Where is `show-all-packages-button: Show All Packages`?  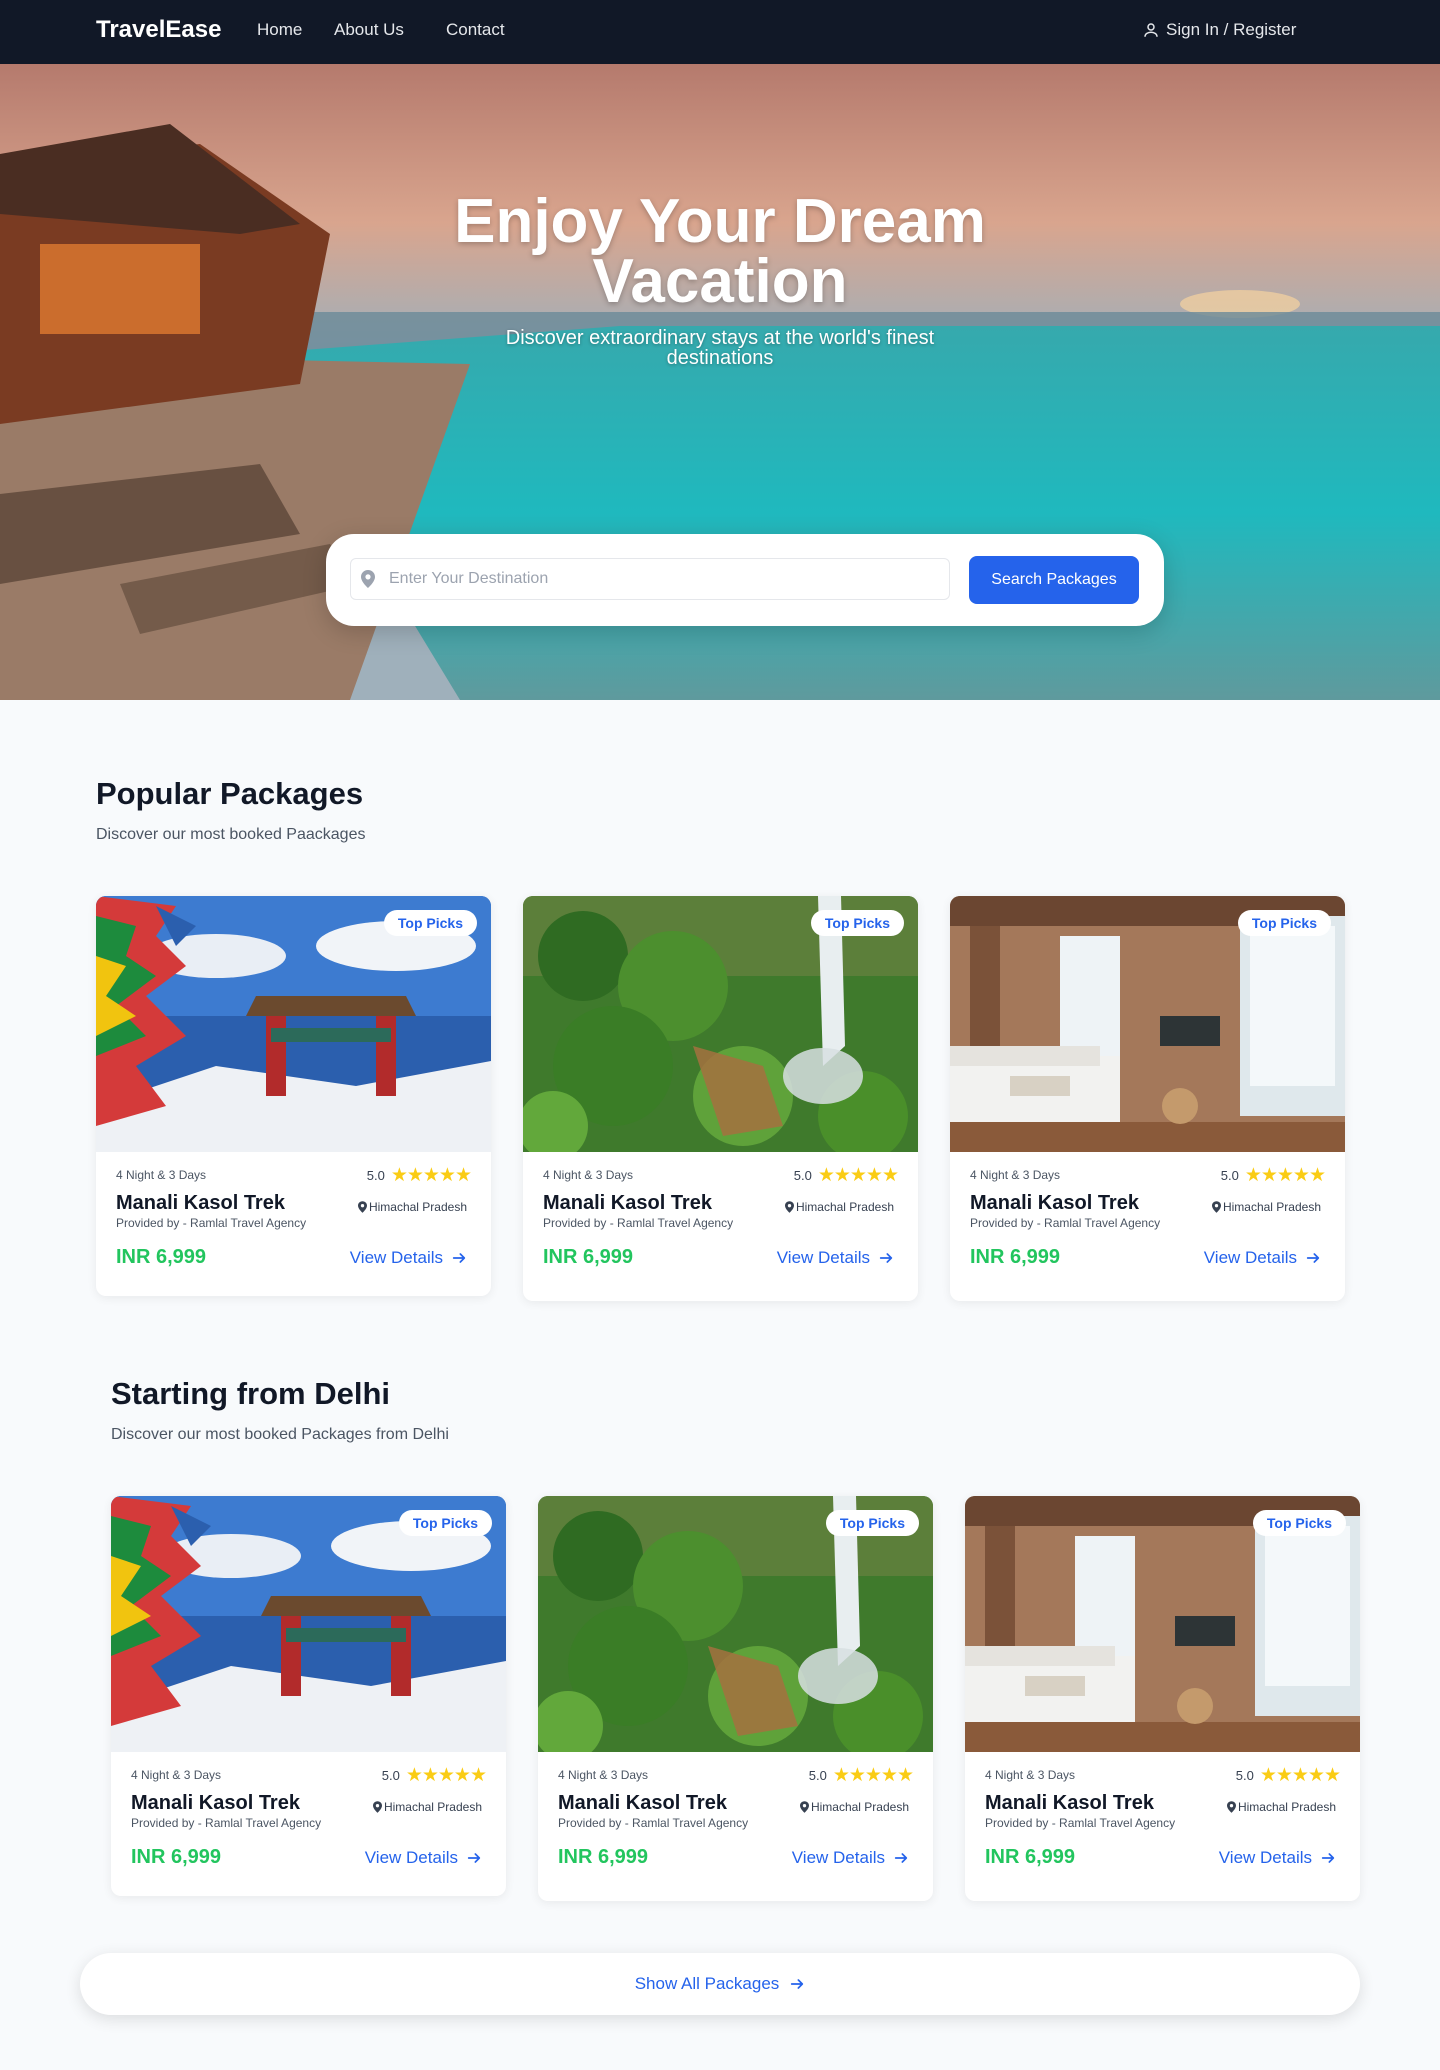
show-all-packages-button: Show All Packages is located at coordinates (720, 1984).